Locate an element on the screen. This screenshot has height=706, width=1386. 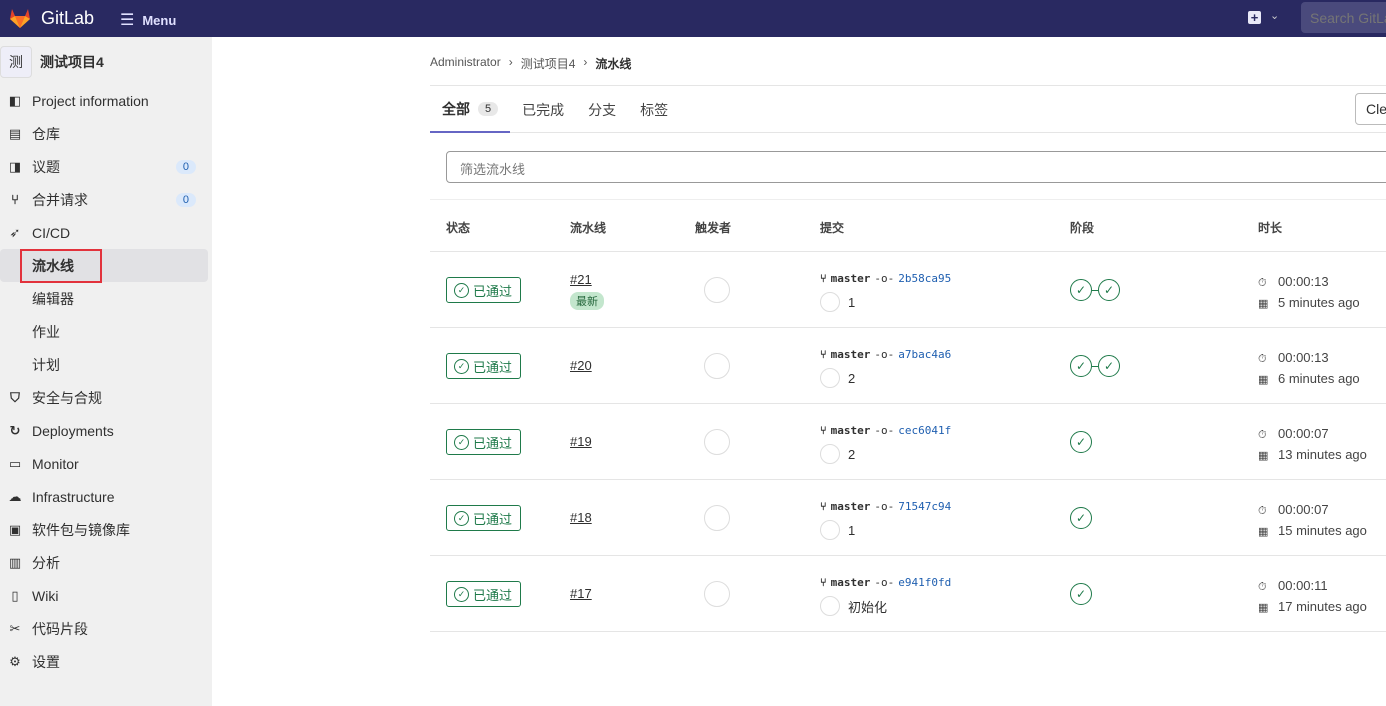
chevron-right-icon: › is located at coordinates (585, 62).